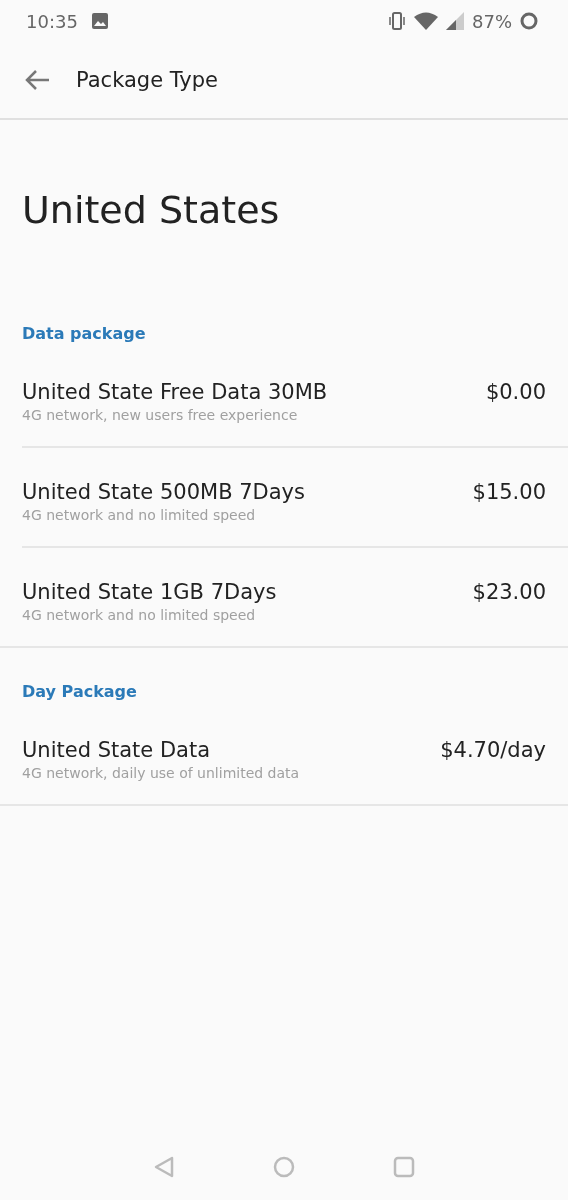 The image size is (568, 1200). What do you see at coordinates (529, 21) in the screenshot?
I see `battery-icon` at bounding box center [529, 21].